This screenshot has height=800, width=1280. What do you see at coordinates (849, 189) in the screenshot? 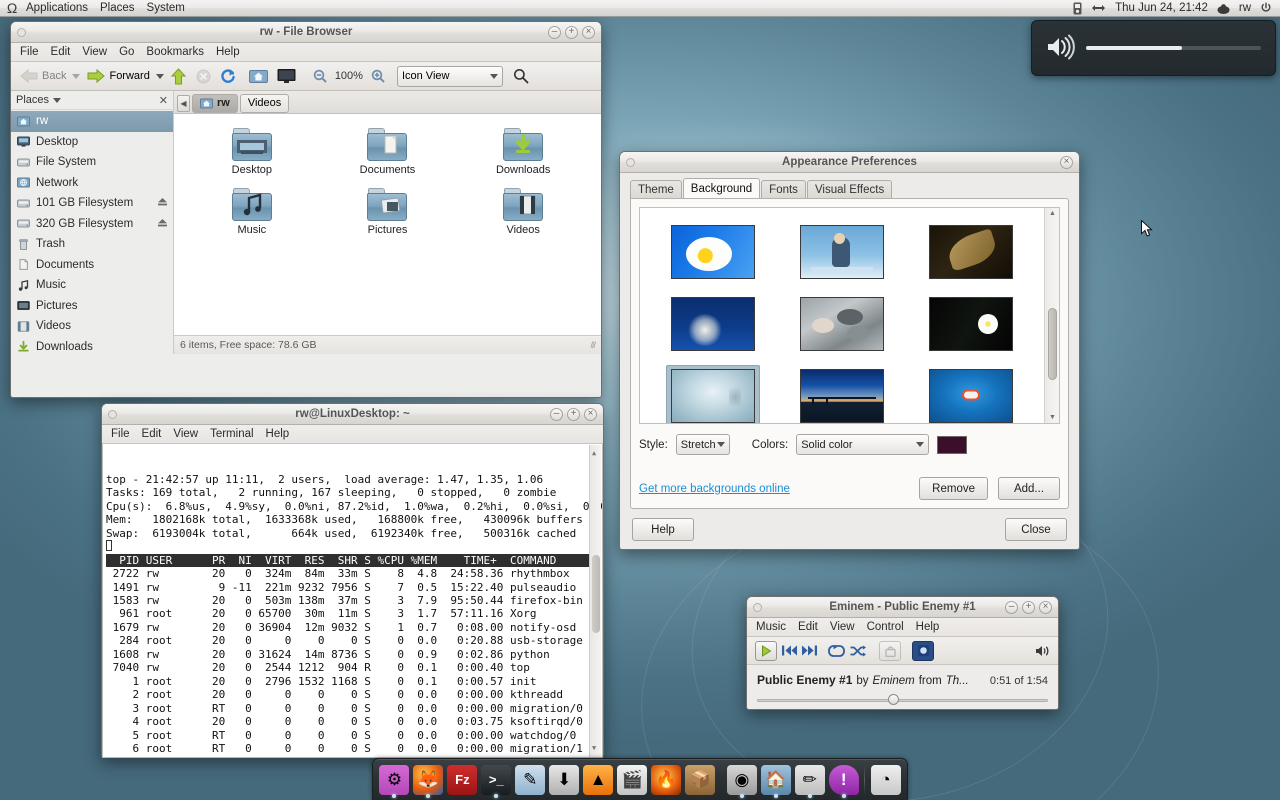
I see `tab-visual-effects: Visual Effects` at bounding box center [849, 189].